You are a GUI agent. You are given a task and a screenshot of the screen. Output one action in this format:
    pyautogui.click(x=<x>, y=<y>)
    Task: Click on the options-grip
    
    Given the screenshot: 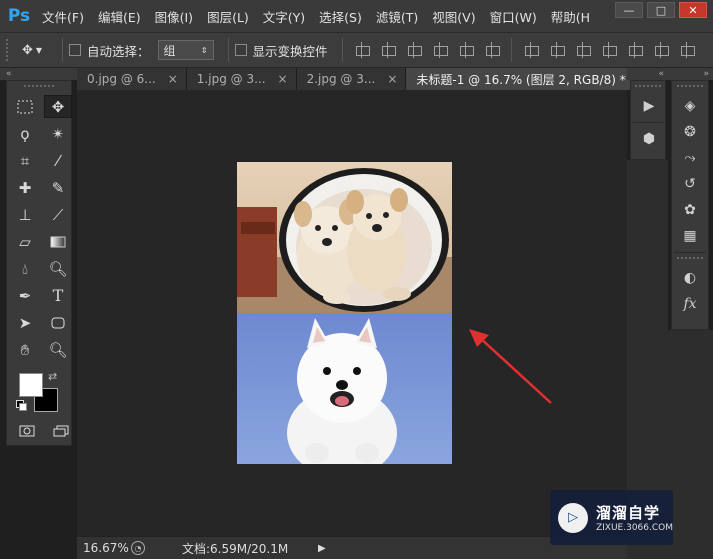 What is the action you would take?
    pyautogui.click(x=9, y=50)
    